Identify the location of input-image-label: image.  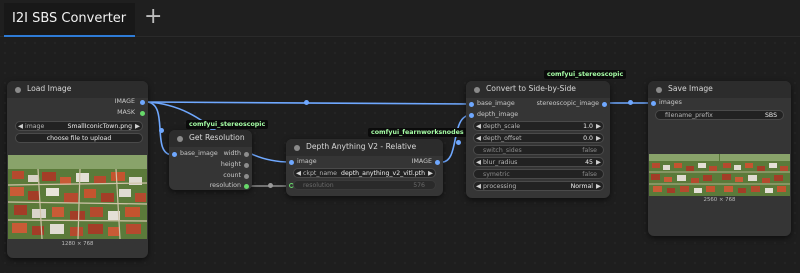
(307, 161).